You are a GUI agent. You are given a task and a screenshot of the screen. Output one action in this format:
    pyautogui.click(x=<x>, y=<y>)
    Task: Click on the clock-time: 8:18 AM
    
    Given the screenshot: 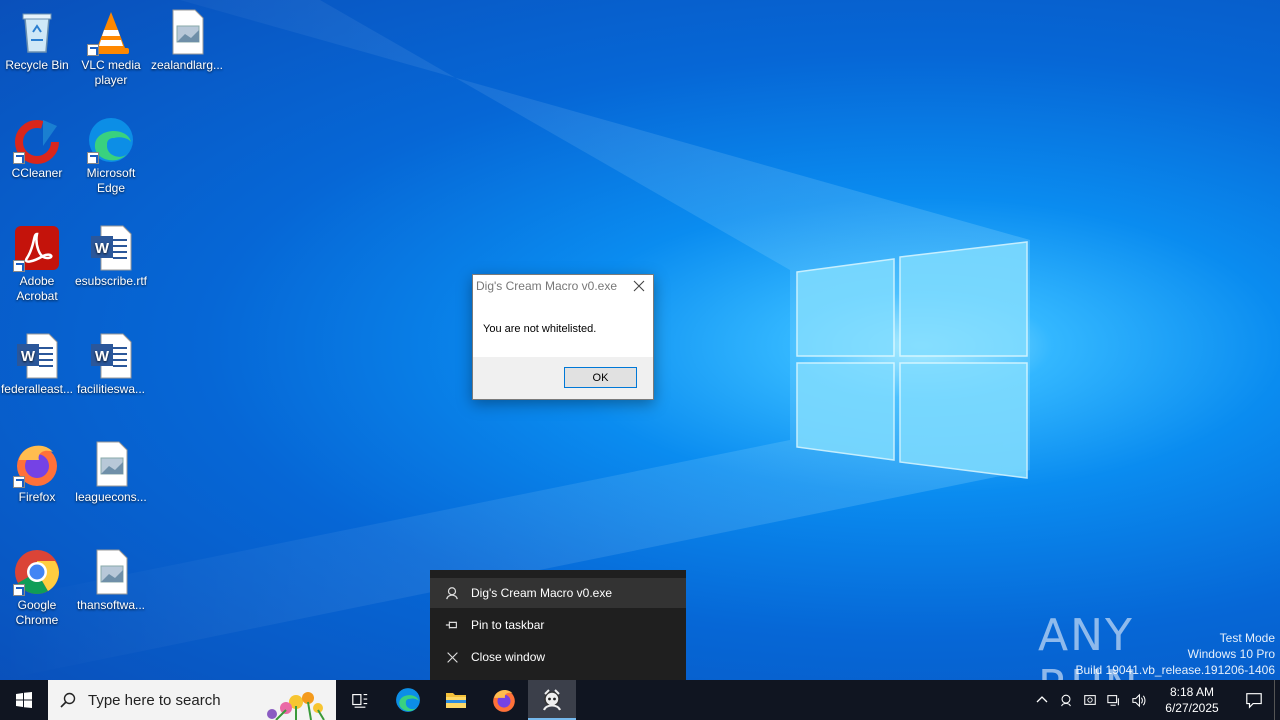 What is the action you would take?
    pyautogui.click(x=1192, y=692)
    